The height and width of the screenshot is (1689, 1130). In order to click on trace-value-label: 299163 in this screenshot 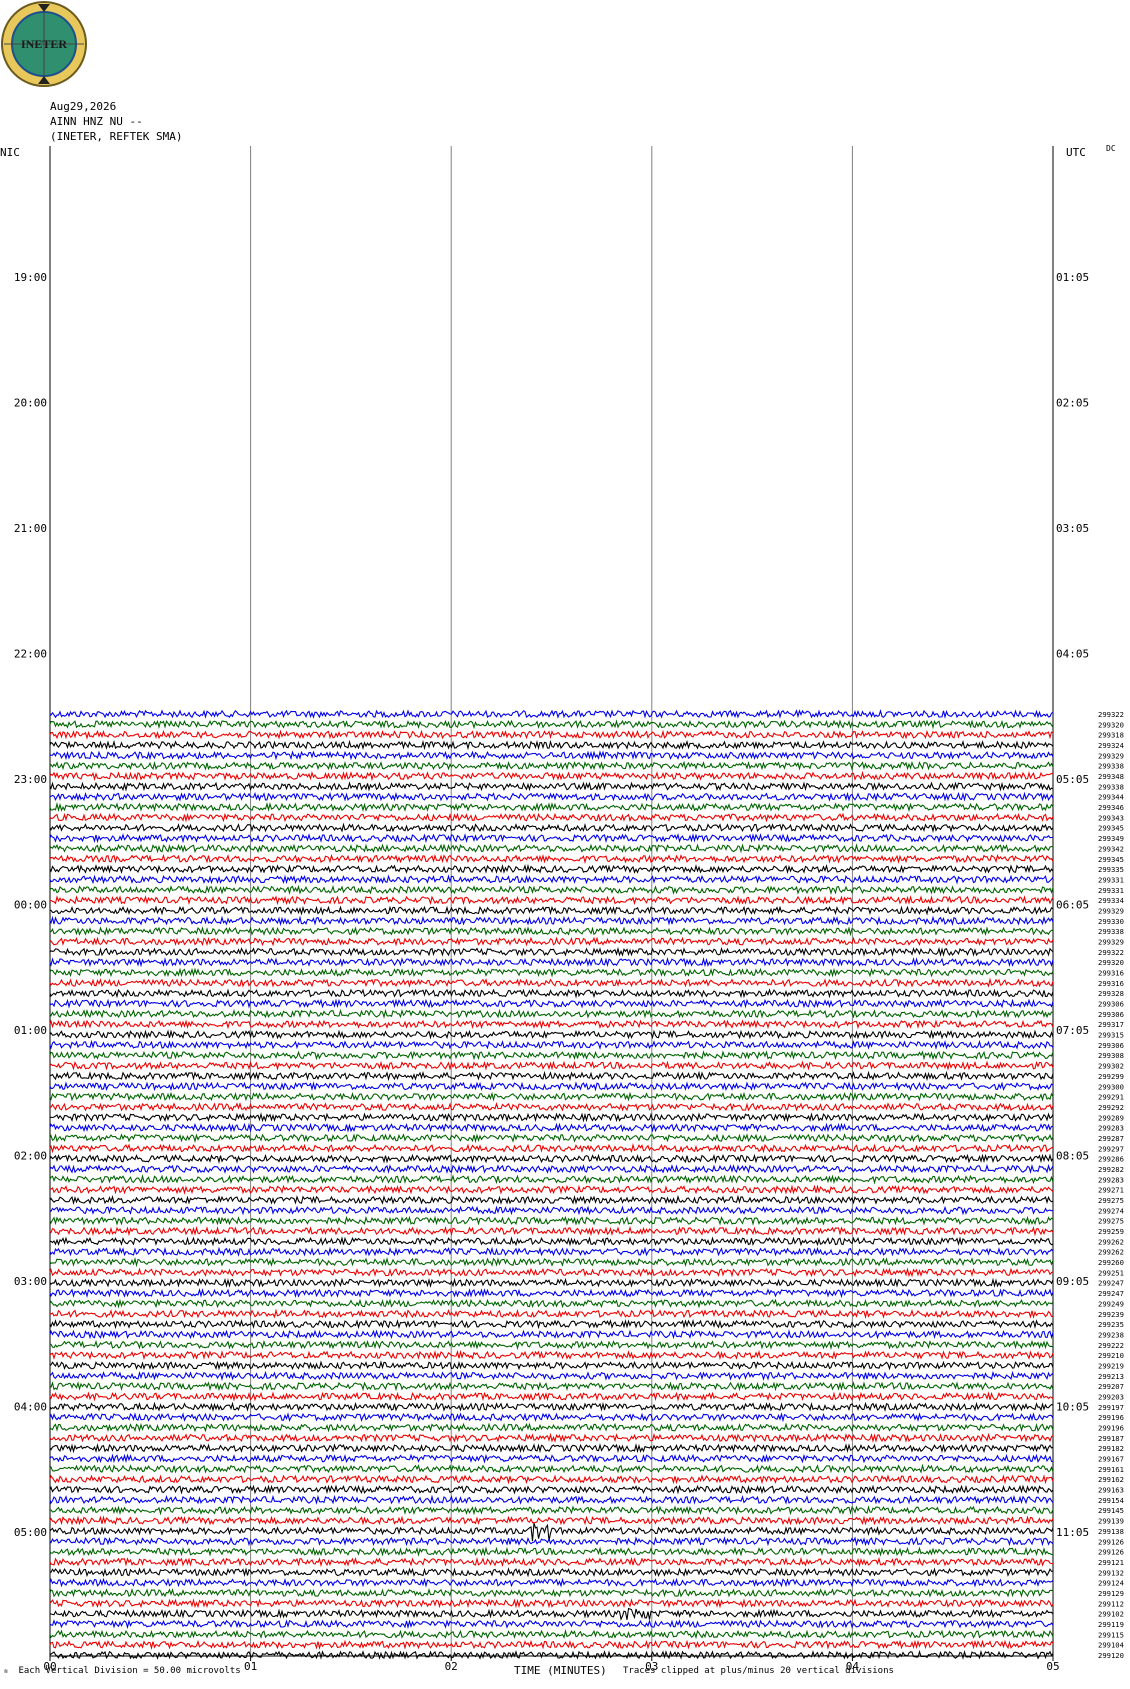, I will do `click(1111, 1490)`.